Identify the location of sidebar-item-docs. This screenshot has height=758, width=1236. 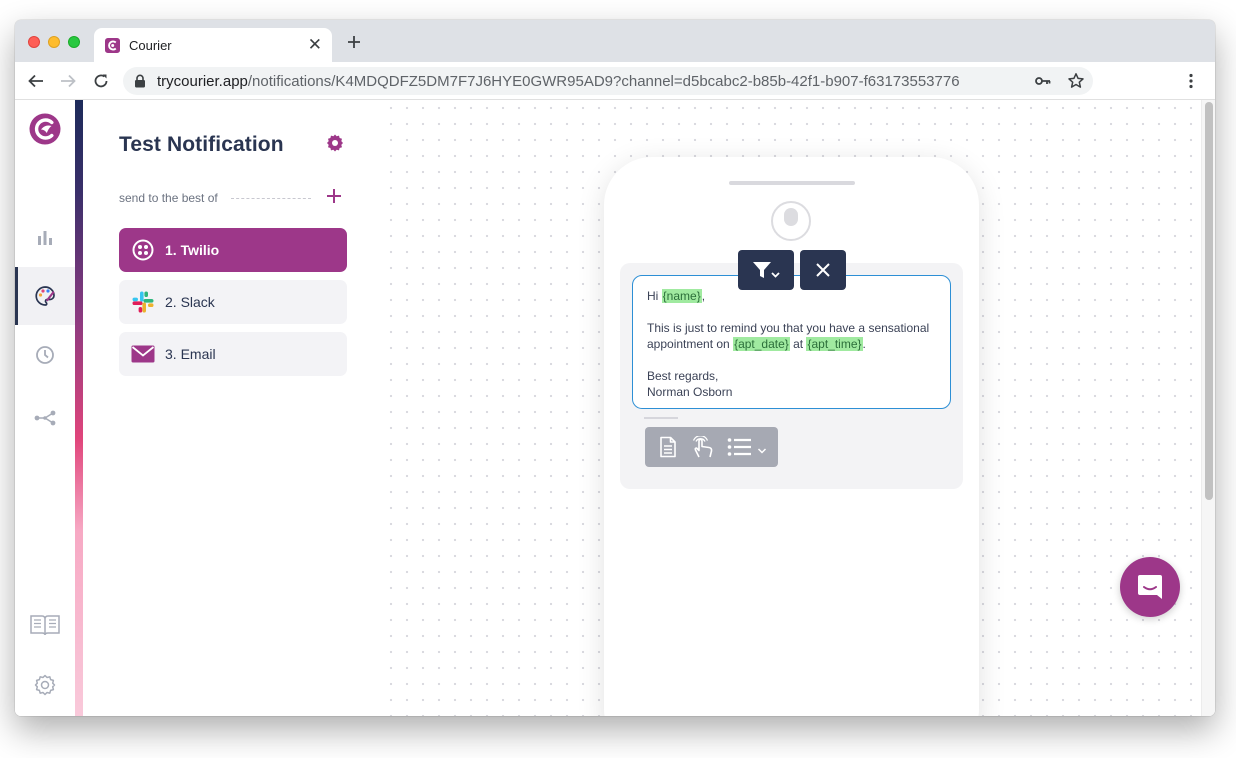
(45, 625).